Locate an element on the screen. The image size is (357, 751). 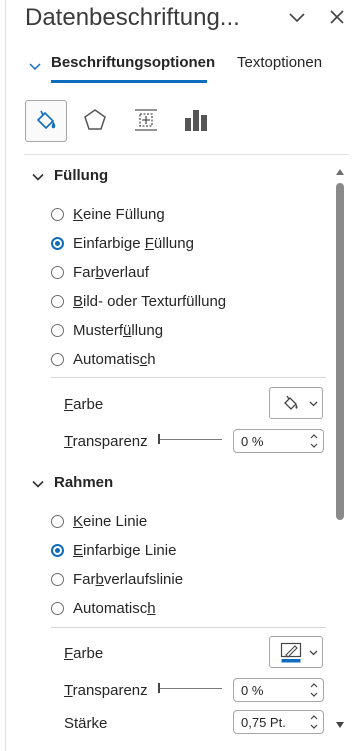
option-label: Farbverlauf is located at coordinates (111, 272).